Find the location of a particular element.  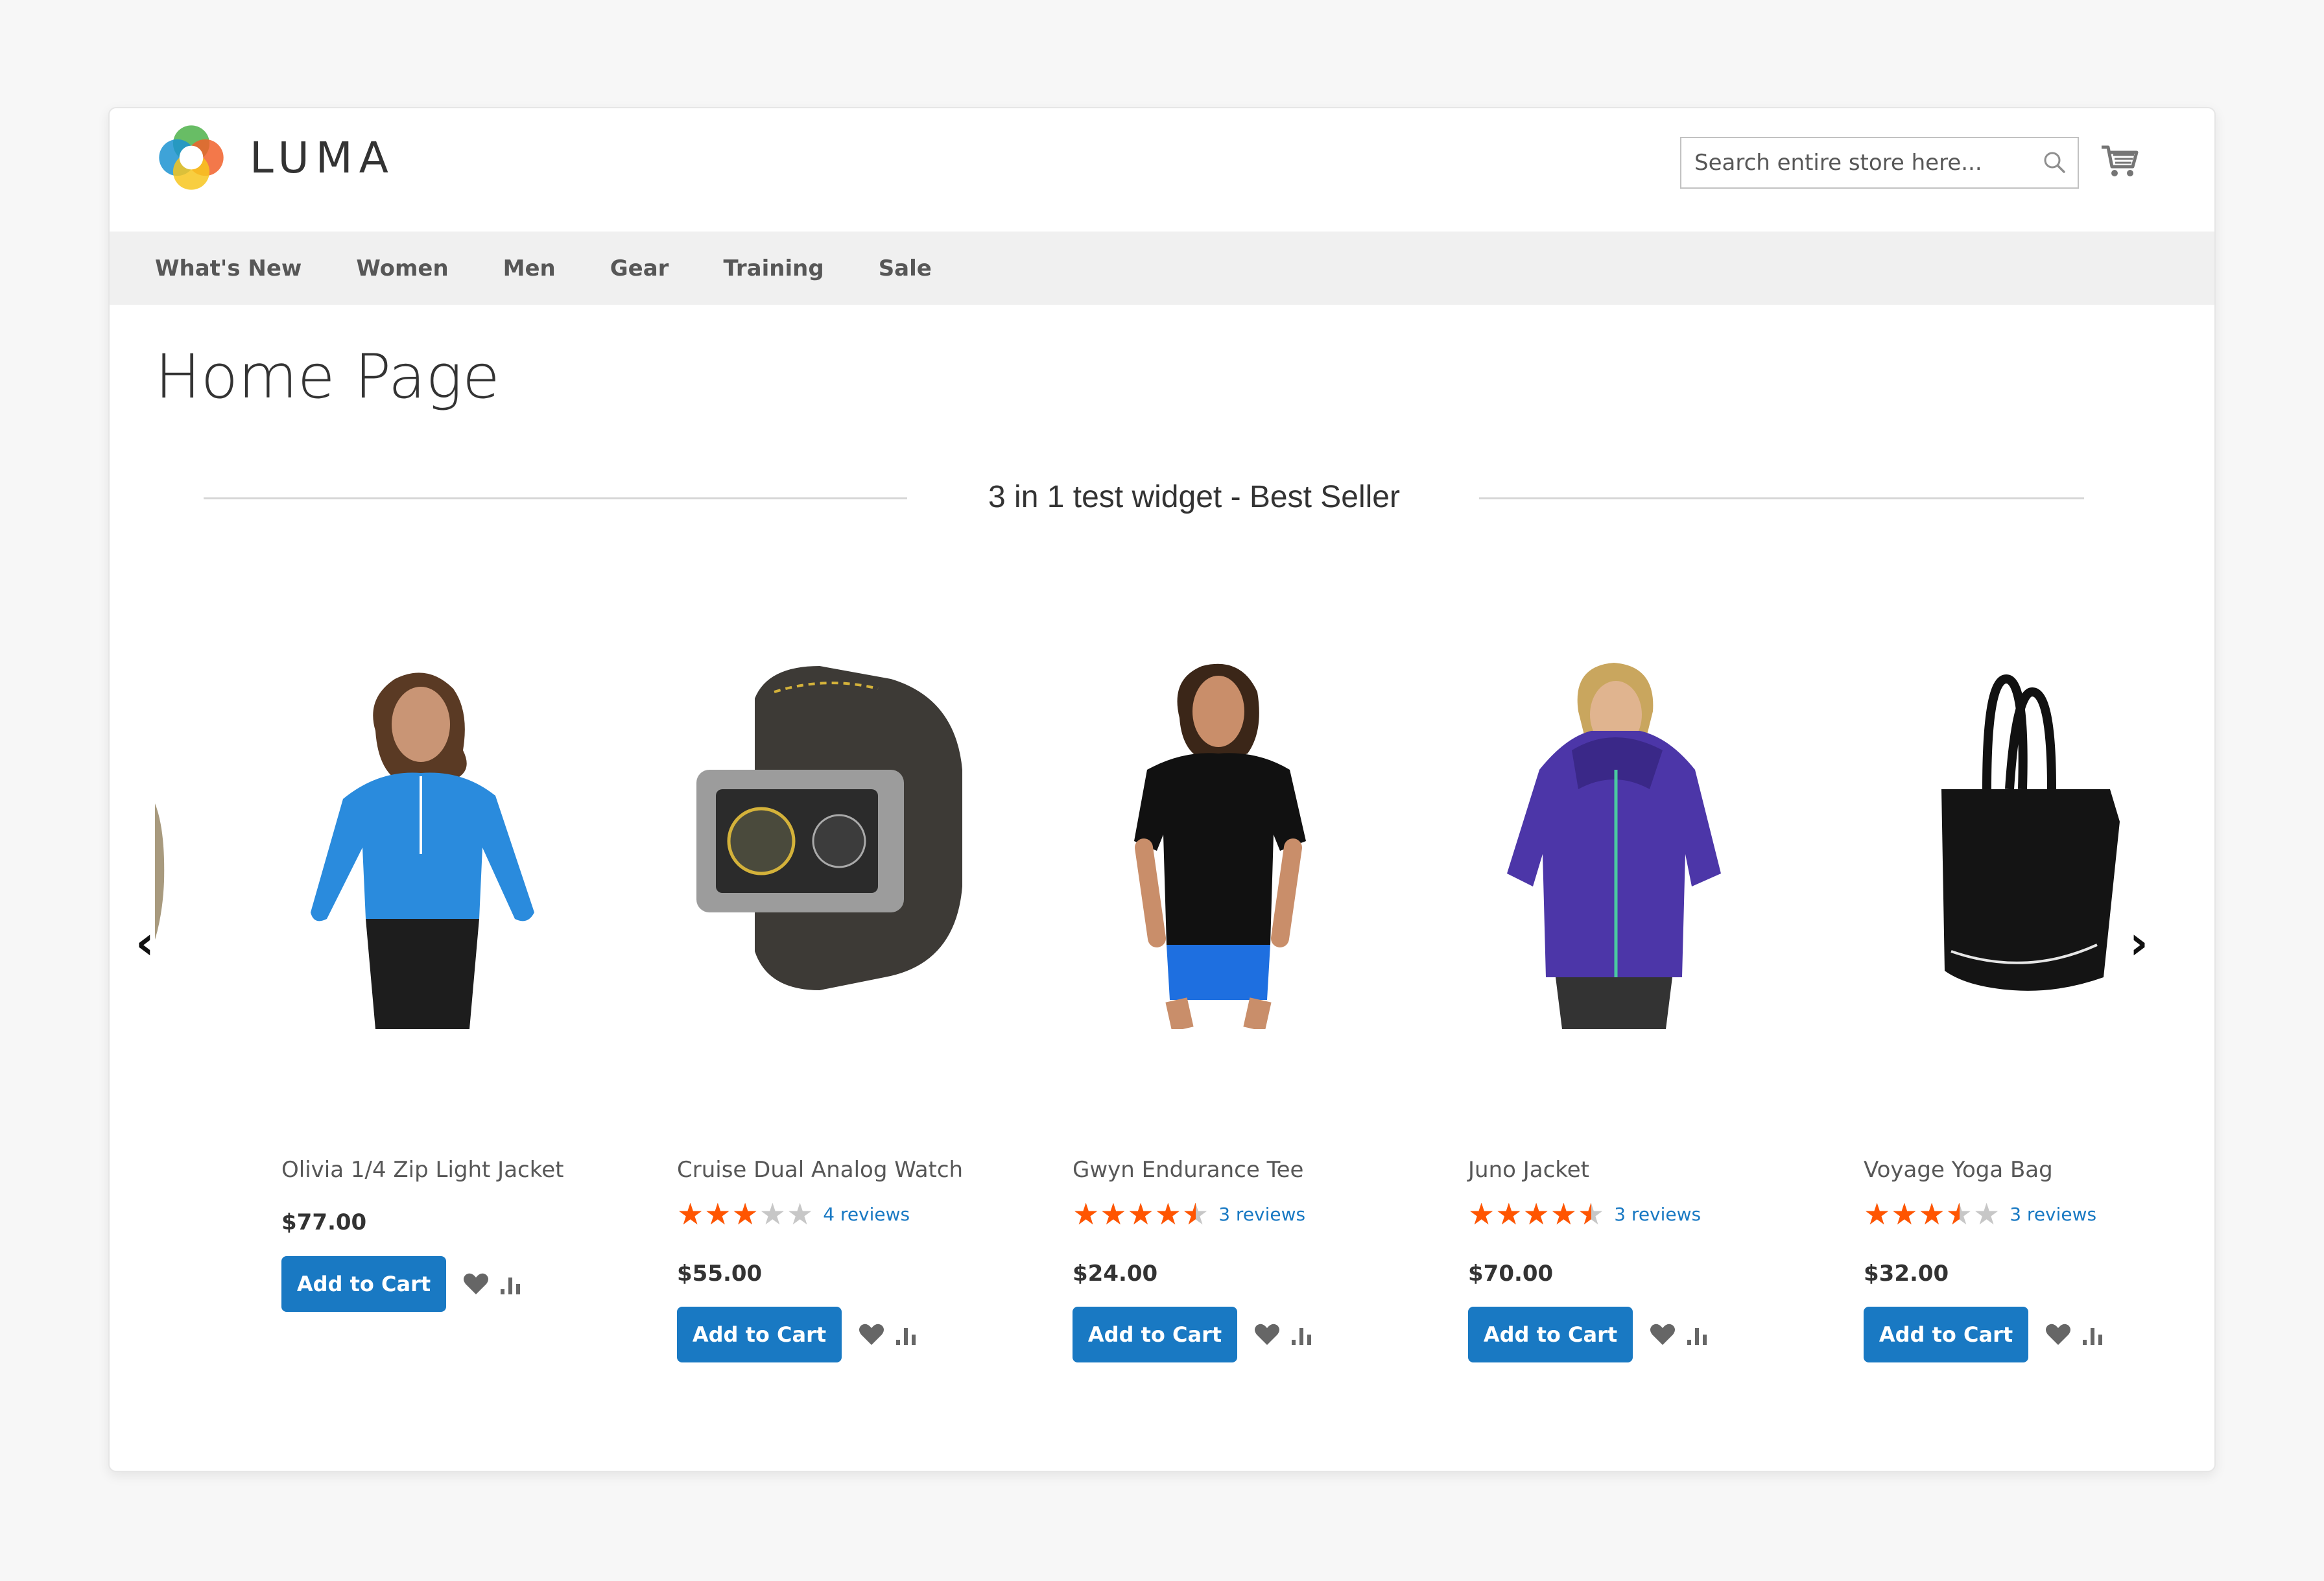

luma-logo-icon is located at coordinates (192, 157).